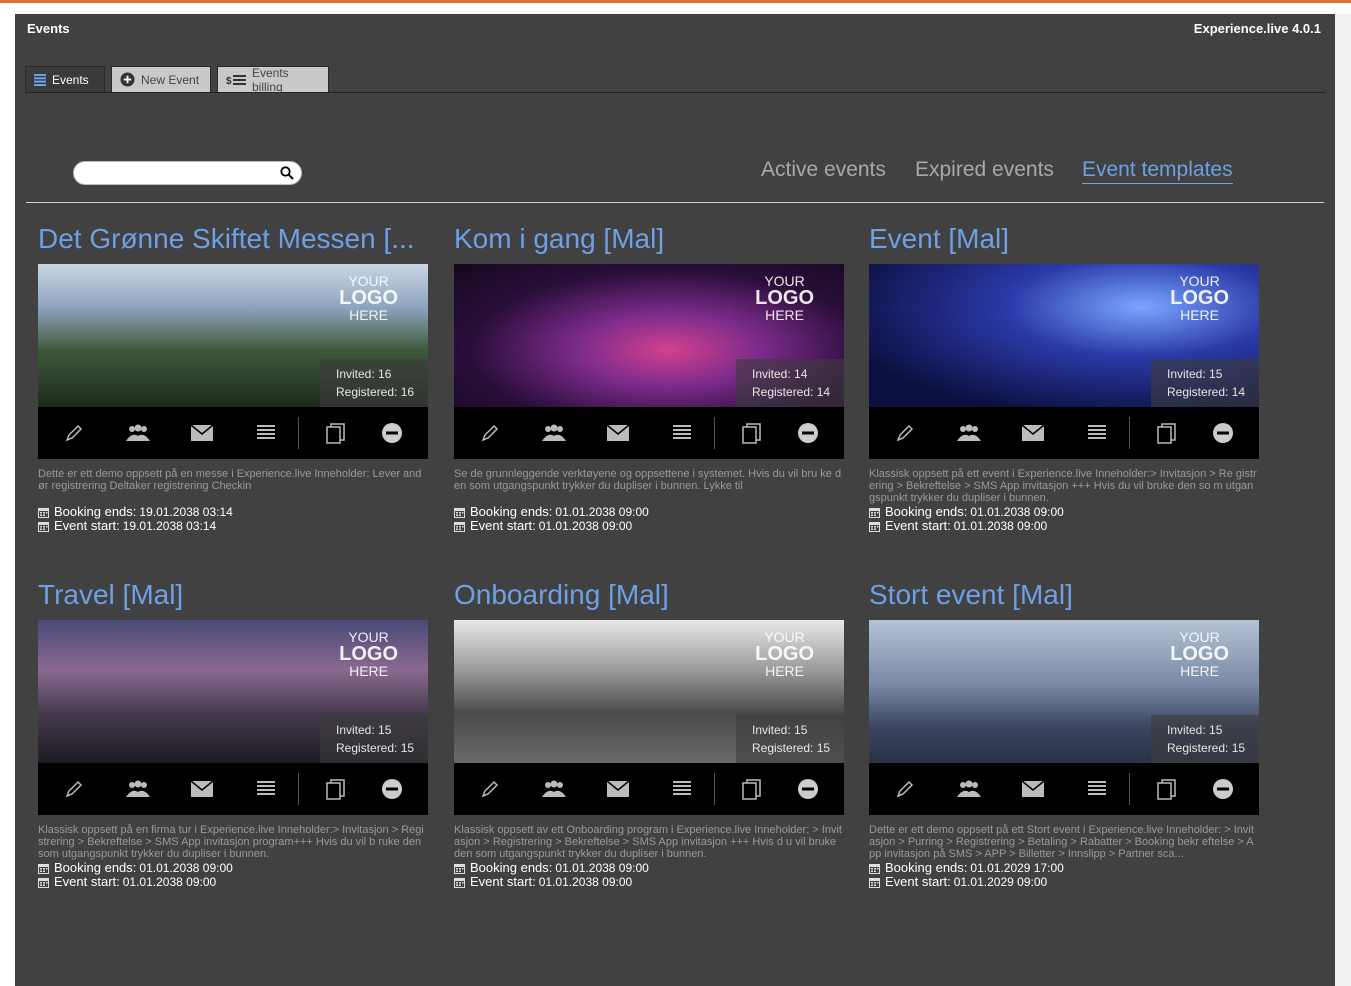 The width and height of the screenshot is (1351, 986). Describe the element at coordinates (780, 374) in the screenshot. I see `invited-count: Invited: 14` at that location.